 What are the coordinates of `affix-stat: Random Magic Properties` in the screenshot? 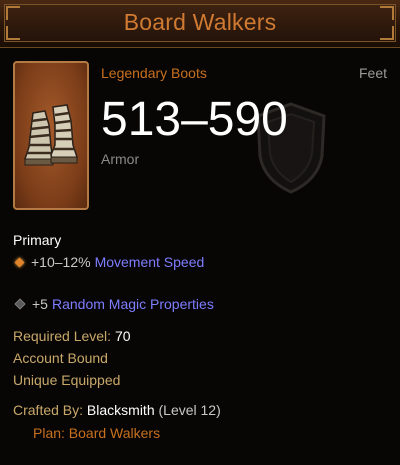 It's located at (132, 304).